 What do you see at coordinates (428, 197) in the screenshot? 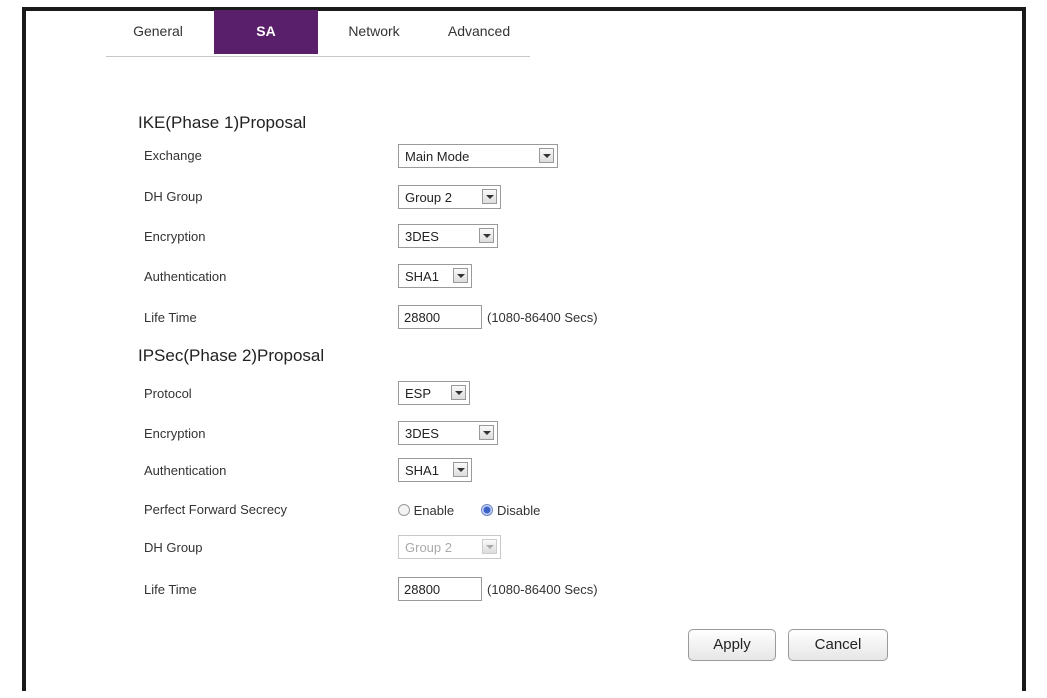
I see `ike-dh-group-value: Group 2` at bounding box center [428, 197].